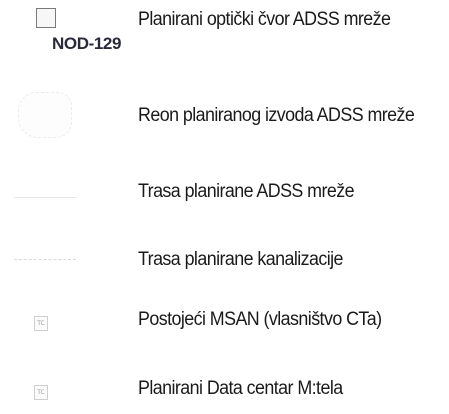 The width and height of the screenshot is (449, 414). I want to click on area-outline-icon, so click(45, 115).